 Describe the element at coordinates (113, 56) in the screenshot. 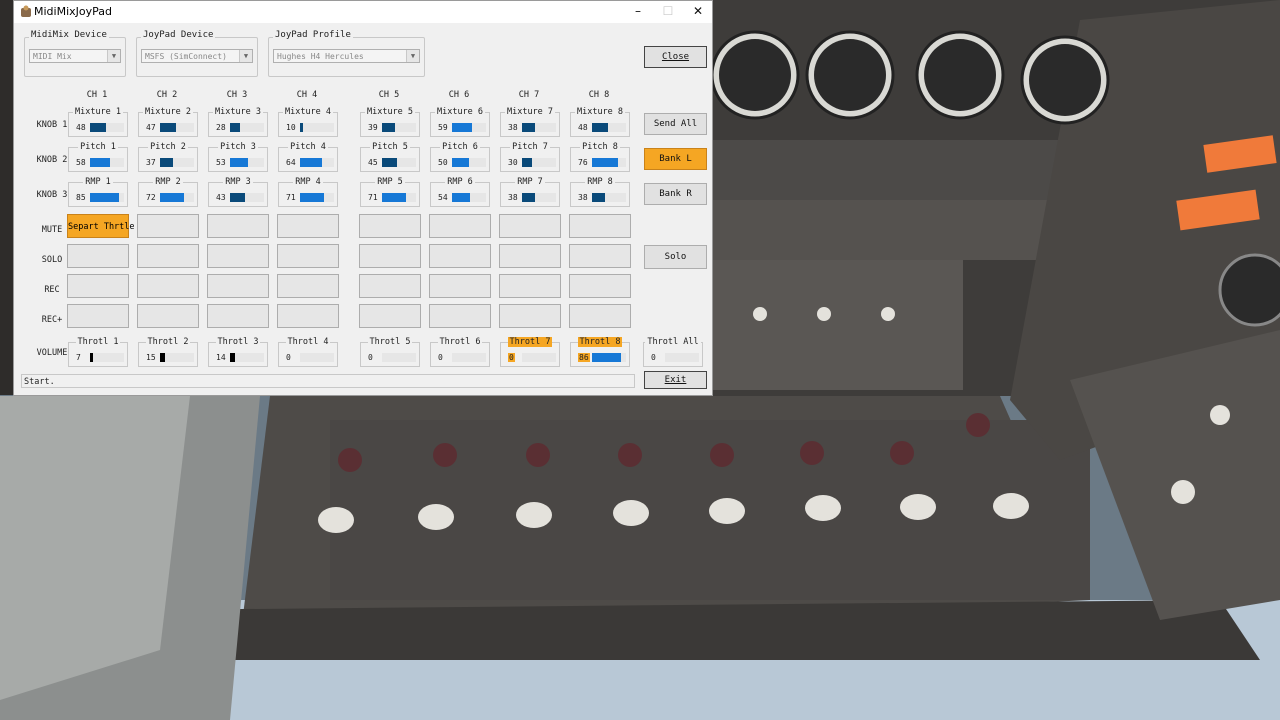

I see `chevron-down-icon: ▼` at that location.